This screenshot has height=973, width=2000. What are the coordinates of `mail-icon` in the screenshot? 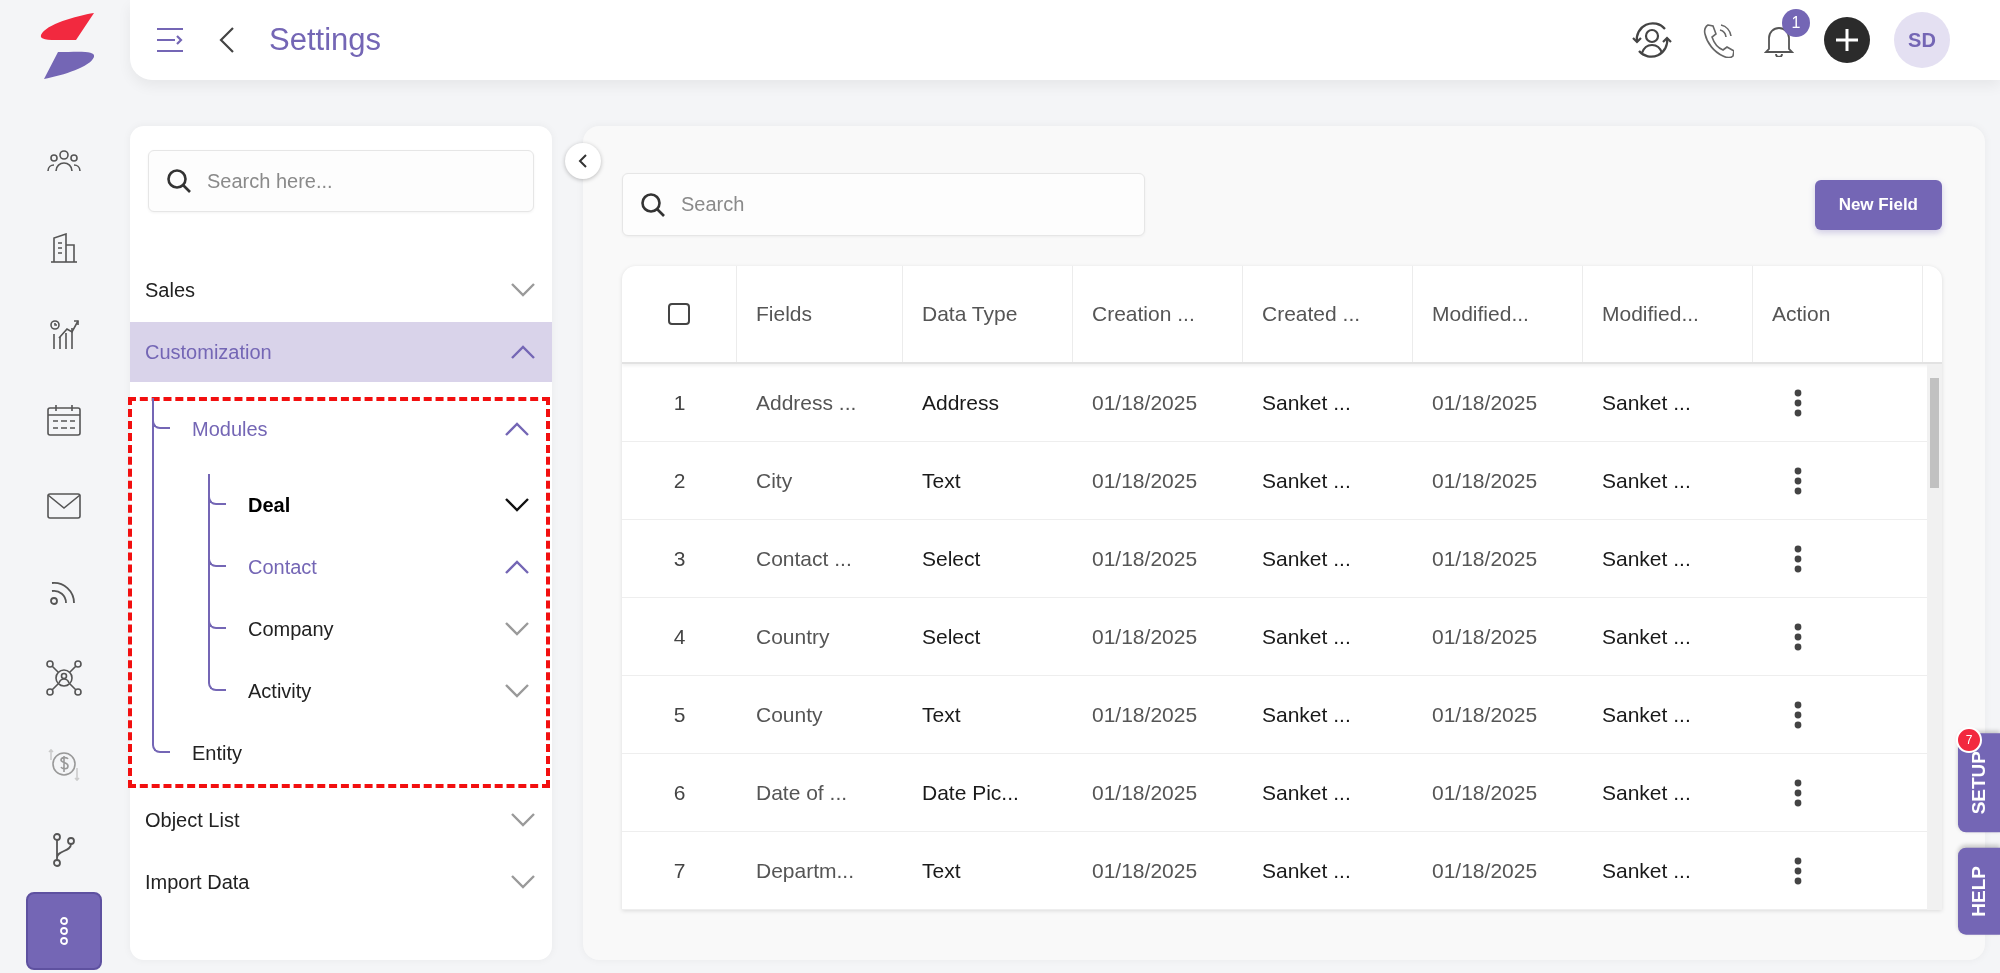 It's located at (64, 506).